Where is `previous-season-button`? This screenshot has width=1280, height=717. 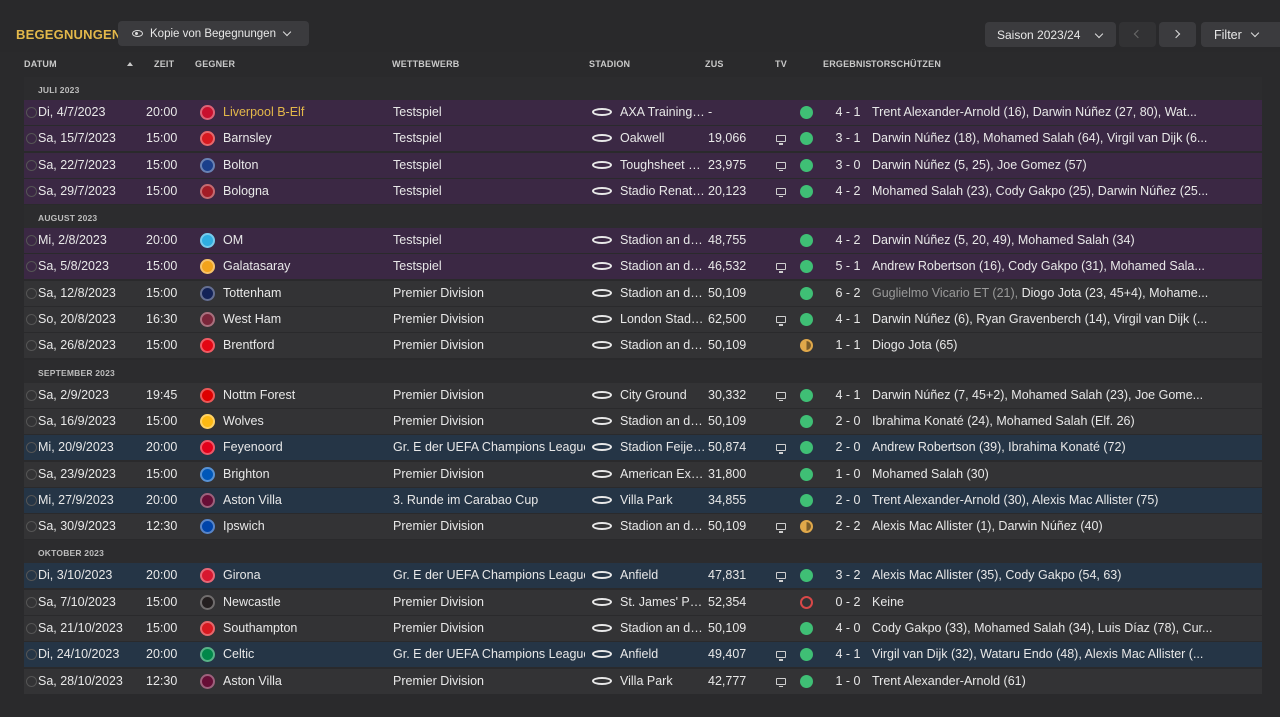 previous-season-button is located at coordinates (1137, 34).